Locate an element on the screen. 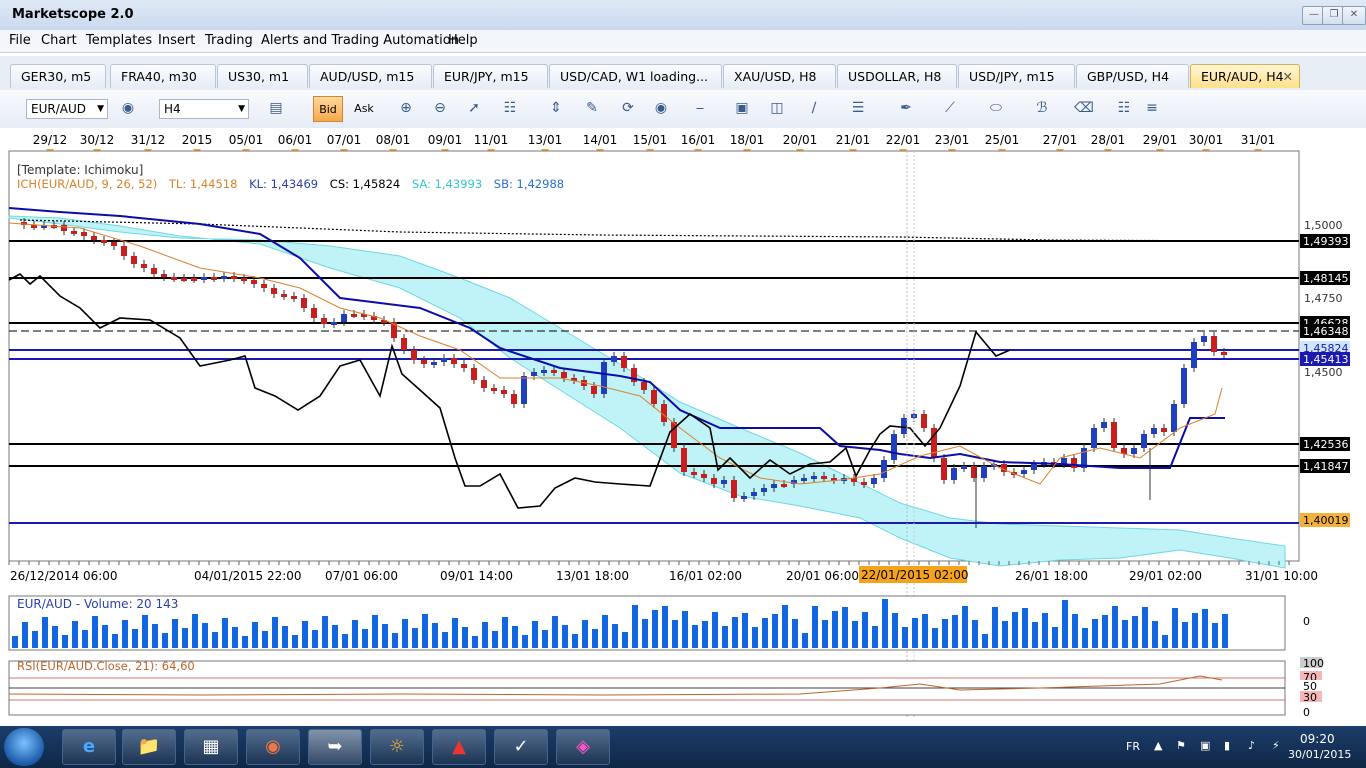  tab-fra40: FRA40, m30 is located at coordinates (163, 76).